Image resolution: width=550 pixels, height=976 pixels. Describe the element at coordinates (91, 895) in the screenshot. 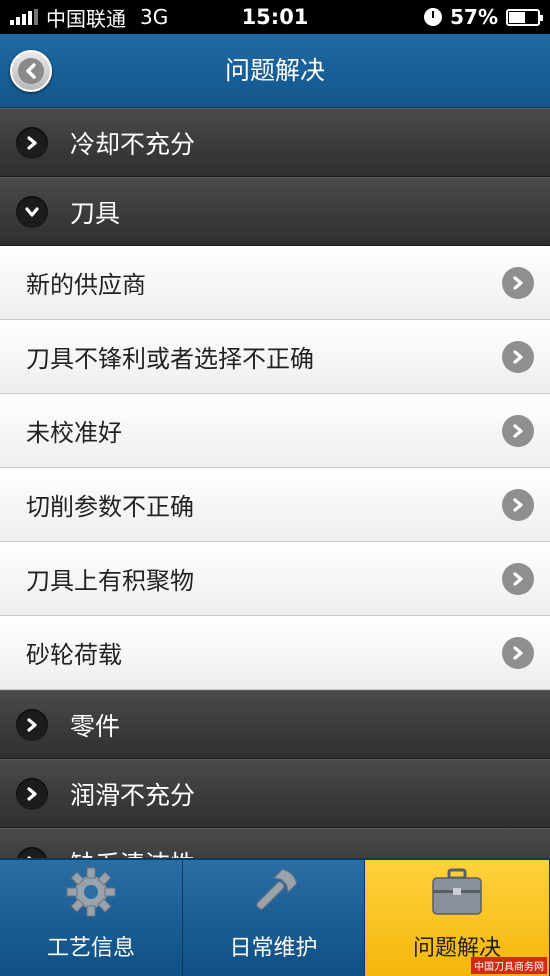

I see `gear-icon` at that location.